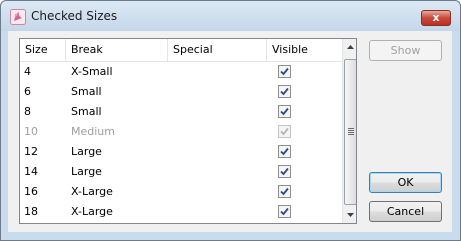 The height and width of the screenshot is (241, 461). Describe the element at coordinates (230, 16) in the screenshot. I see `title-bar: Checked Sizes x` at that location.